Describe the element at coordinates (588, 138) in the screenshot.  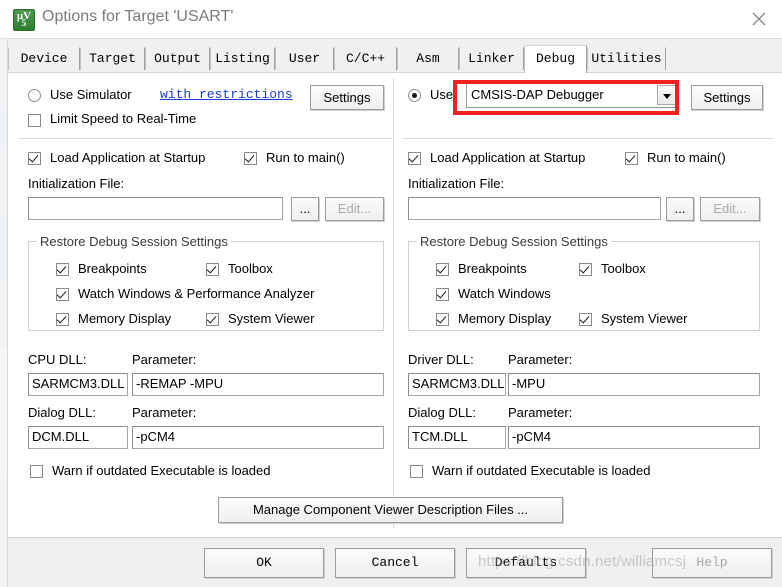
I see `right-section-divider` at that location.